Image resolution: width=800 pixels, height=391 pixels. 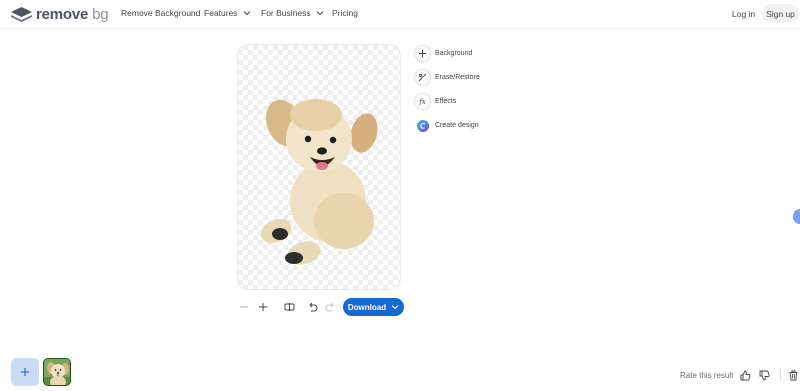 I want to click on brush-icon, so click(x=422, y=77).